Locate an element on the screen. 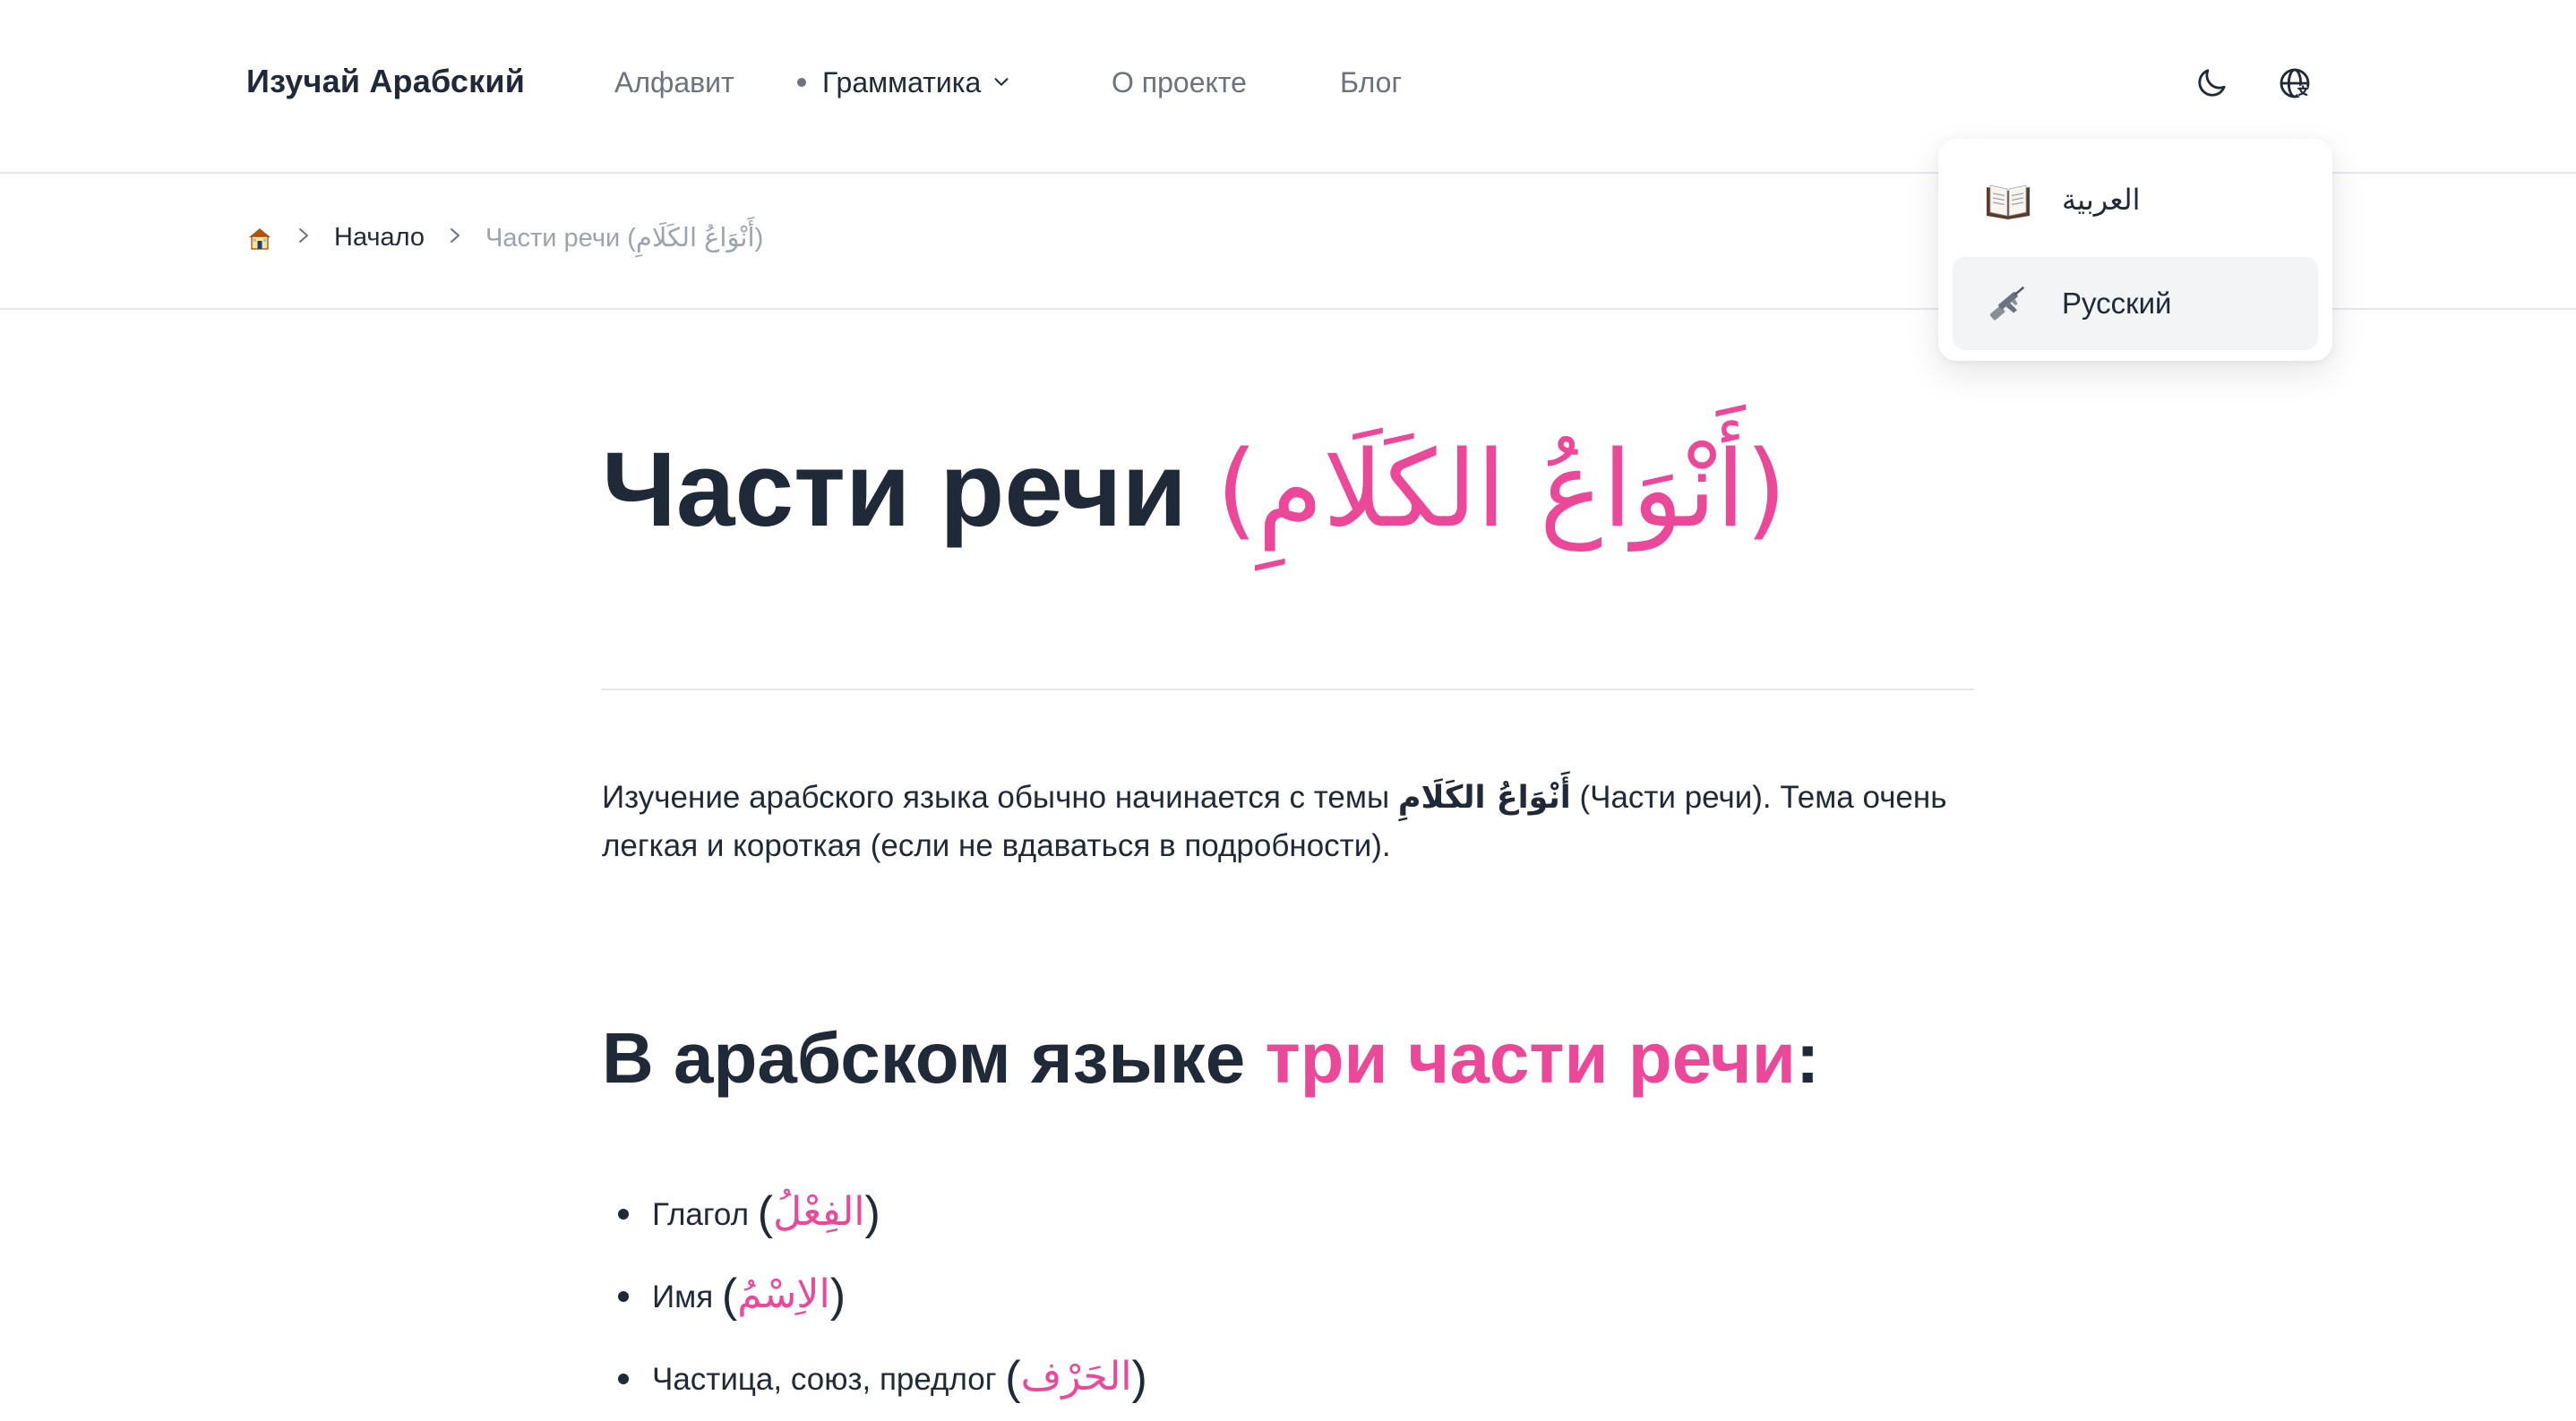  list-item-label: Имя is located at coordinates (683, 1297).